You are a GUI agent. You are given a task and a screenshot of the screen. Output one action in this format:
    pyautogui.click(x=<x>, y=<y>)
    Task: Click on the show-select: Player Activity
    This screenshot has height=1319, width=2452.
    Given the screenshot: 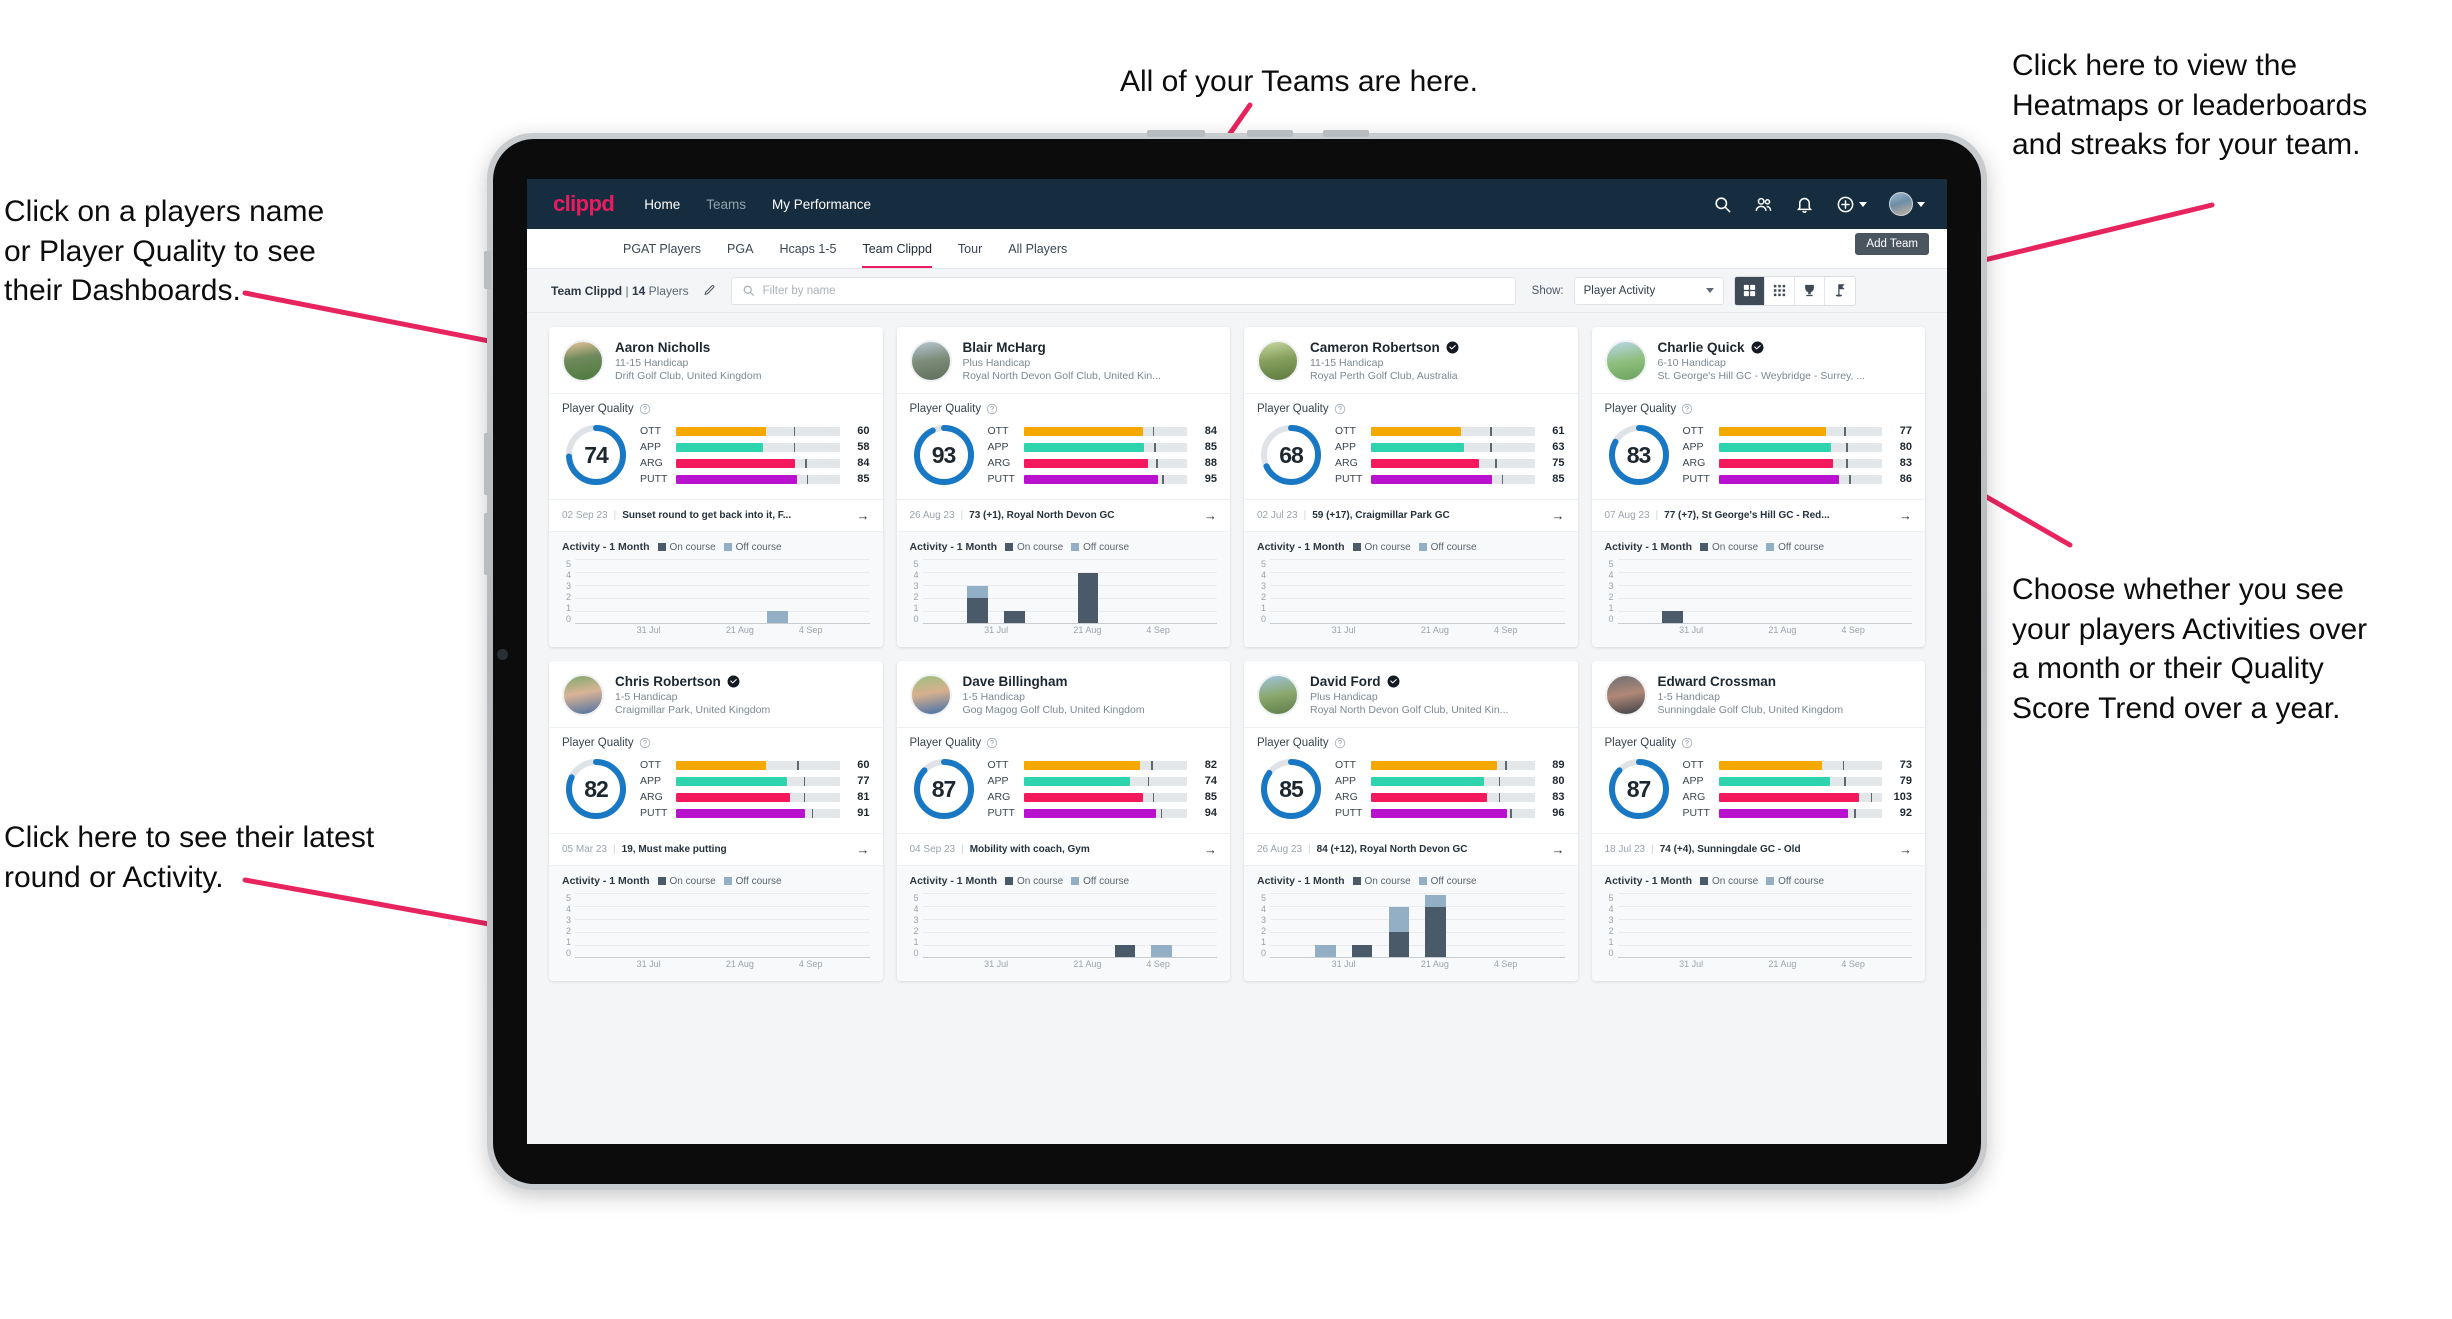 What is the action you would take?
    pyautogui.click(x=1648, y=290)
    